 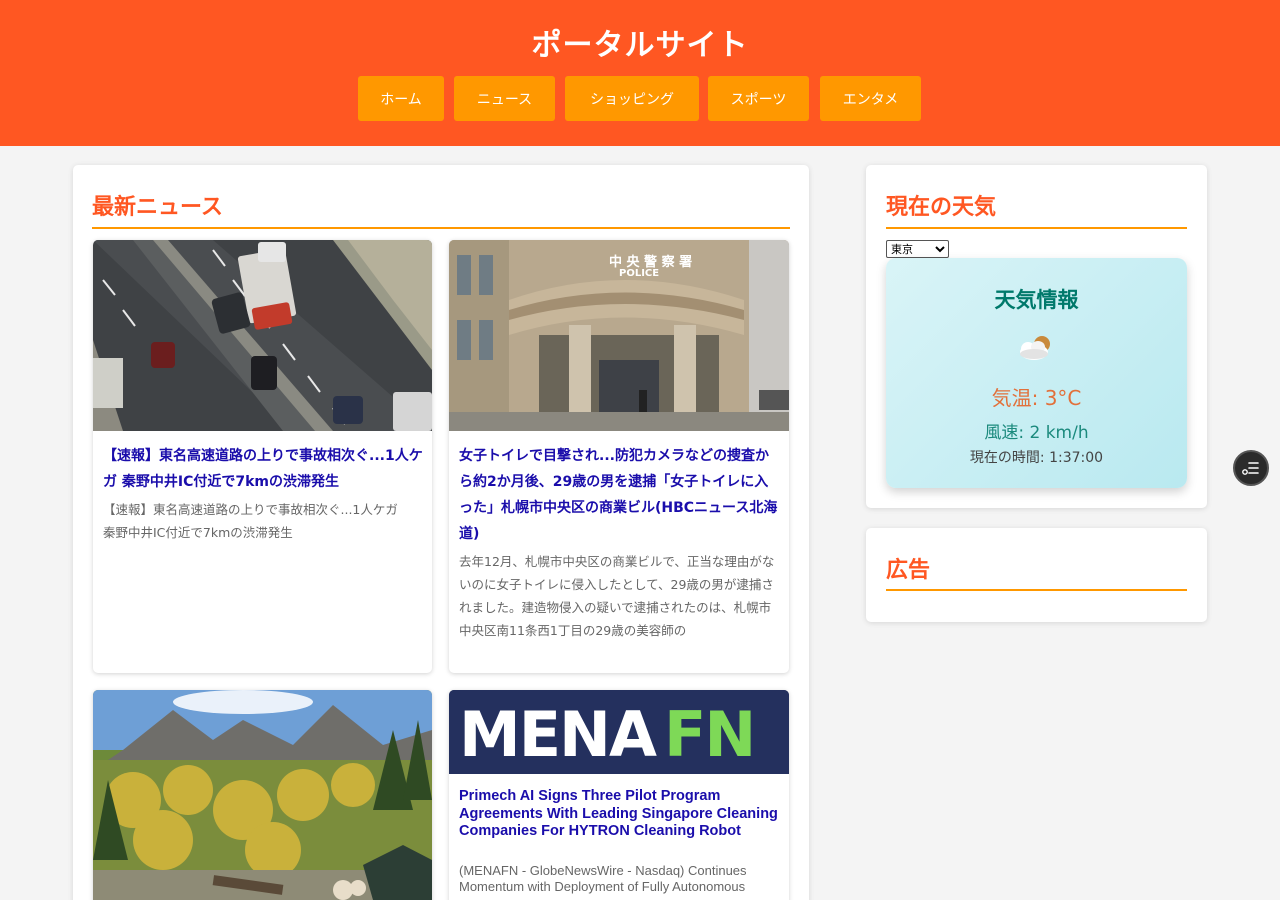 What do you see at coordinates (1036, 228) in the screenshot?
I see `weather-divider` at bounding box center [1036, 228].